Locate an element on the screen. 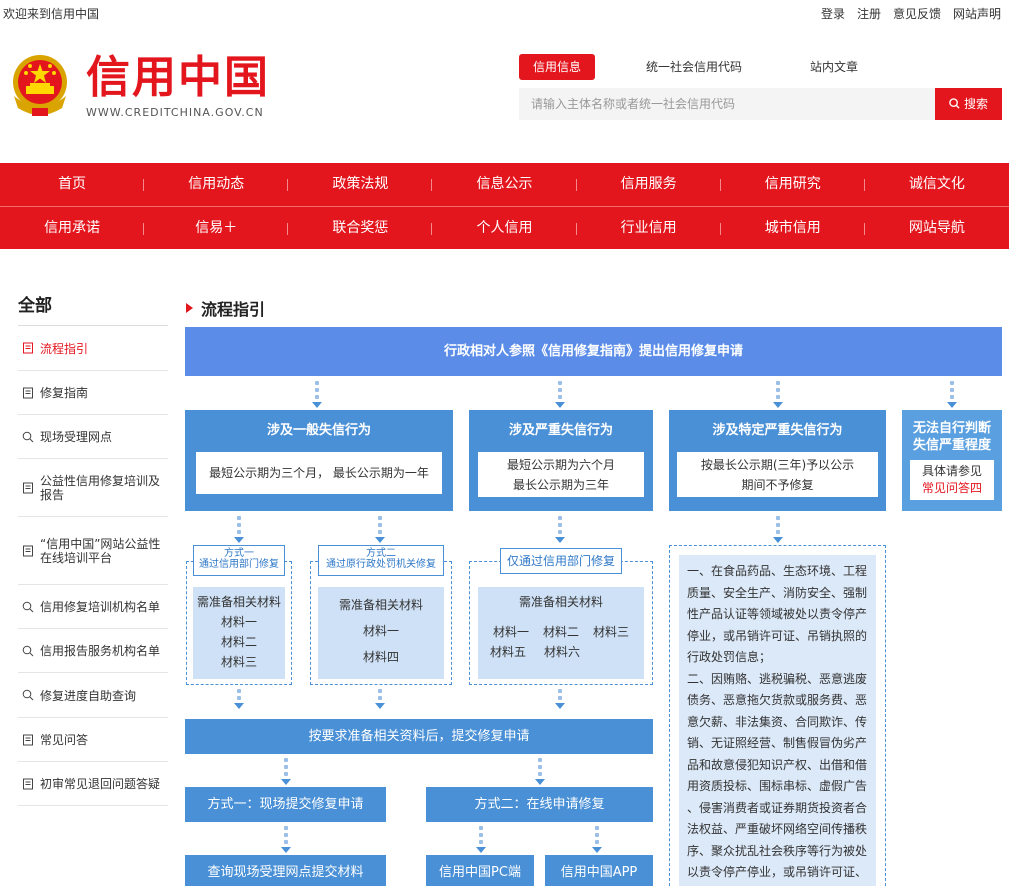  flow-top-step: 行政相对人参照《信用修复指南》提出信用修复申请 is located at coordinates (593, 351).